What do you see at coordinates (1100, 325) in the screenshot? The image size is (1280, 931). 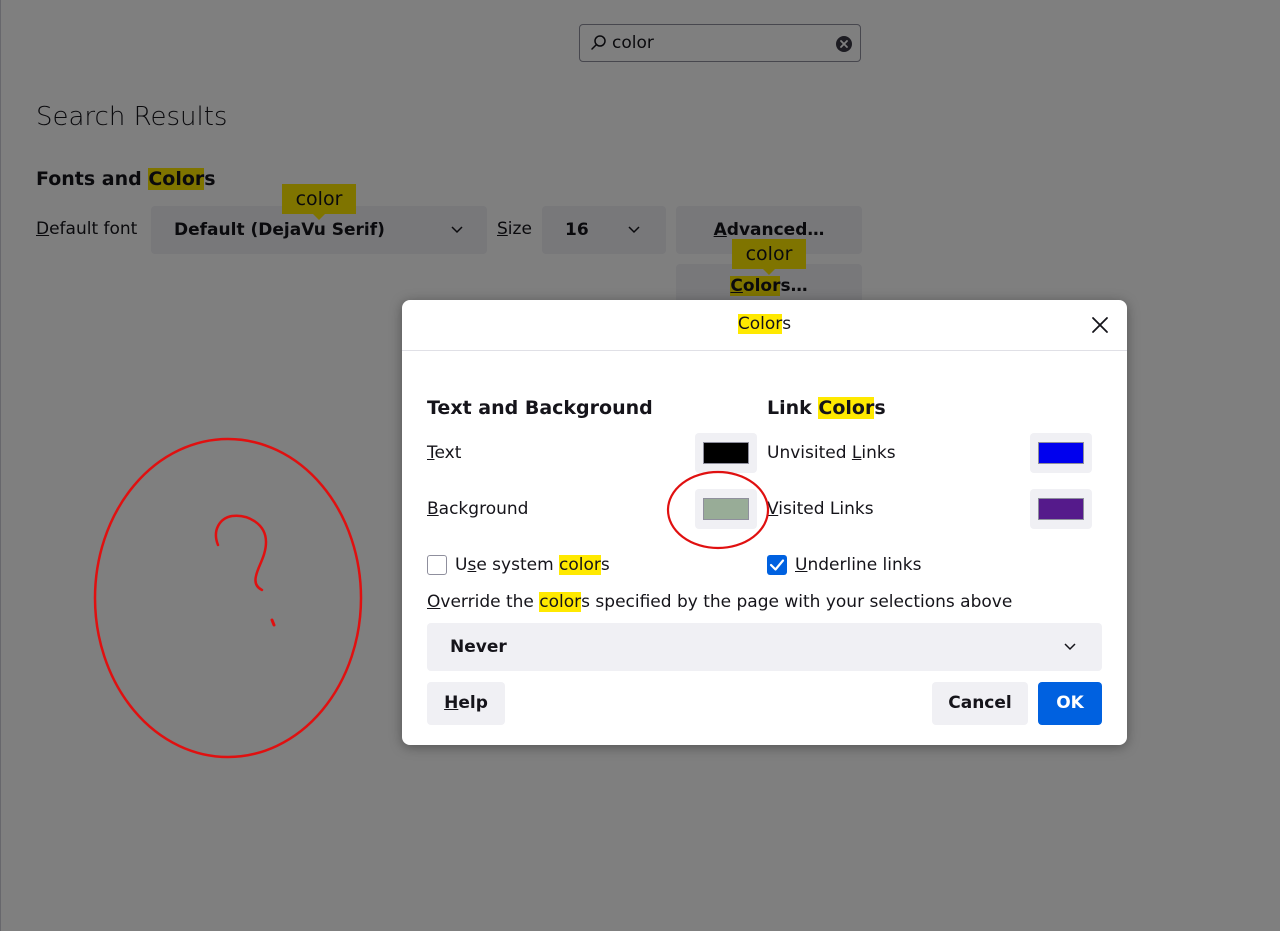 I see `close-icon` at bounding box center [1100, 325].